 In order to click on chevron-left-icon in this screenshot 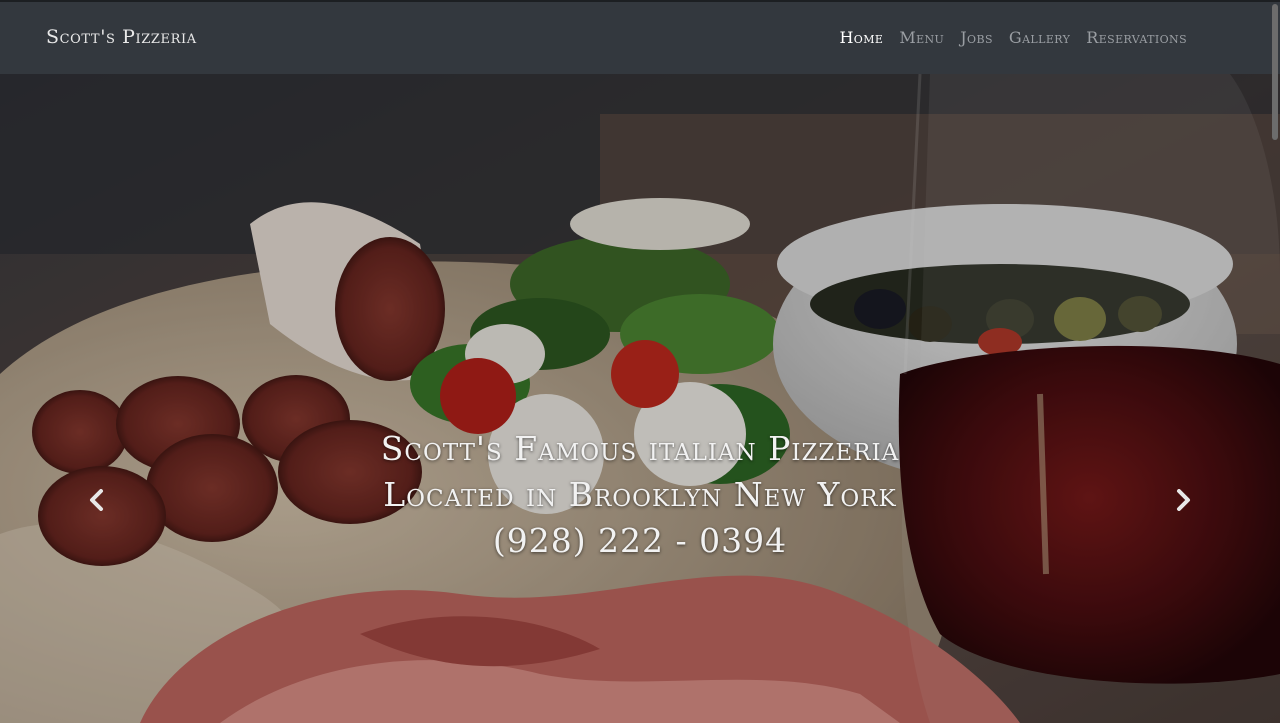, I will do `click(96, 502)`.